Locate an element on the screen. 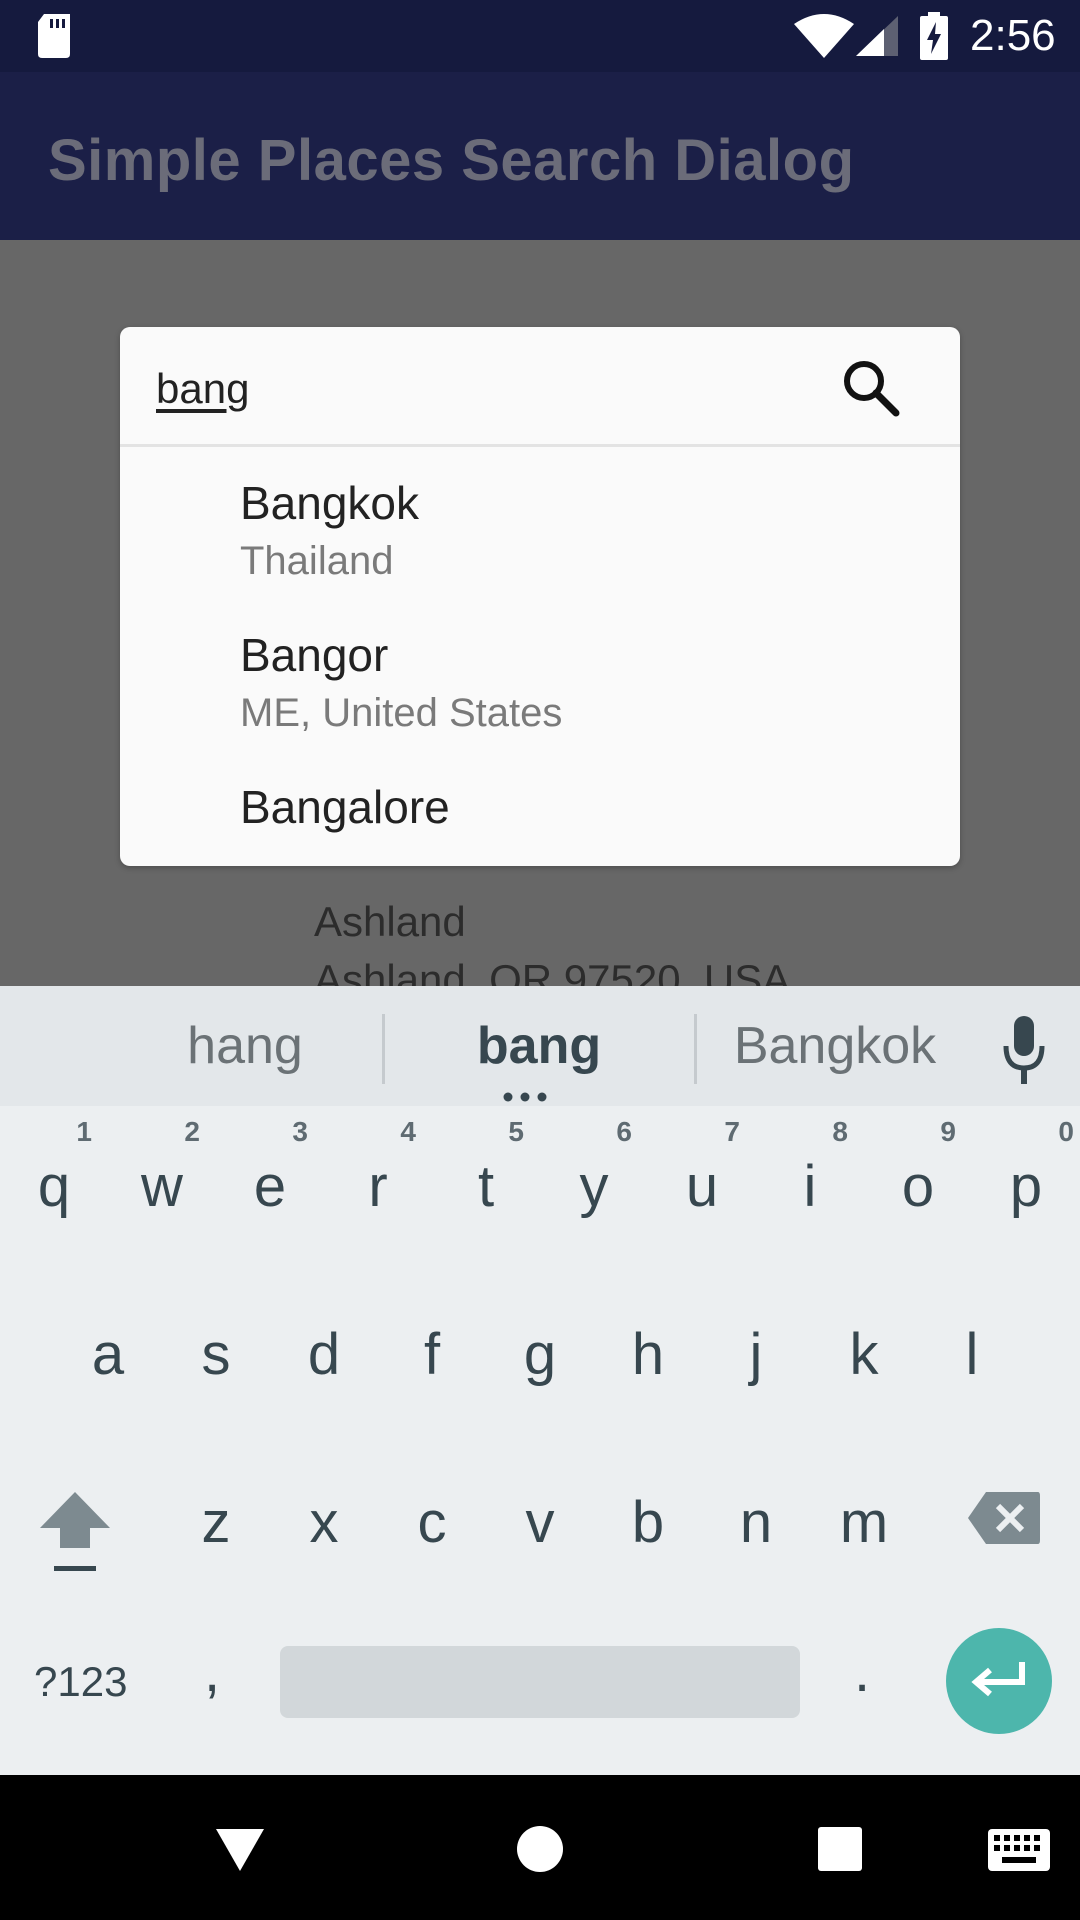  app-title: Simple Places Search Dialog is located at coordinates (451, 160).